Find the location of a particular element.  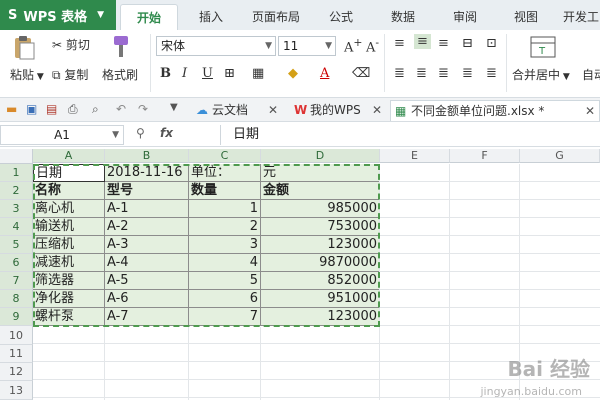

zoom-icon: ⚲ is located at coordinates (140, 133).